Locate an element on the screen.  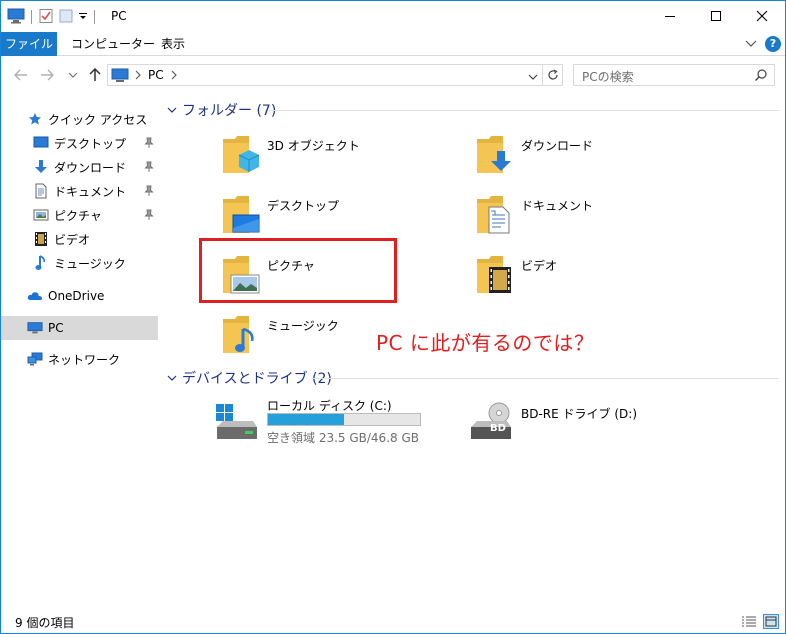
breadcrumb-pc: PC is located at coordinates (156, 75).